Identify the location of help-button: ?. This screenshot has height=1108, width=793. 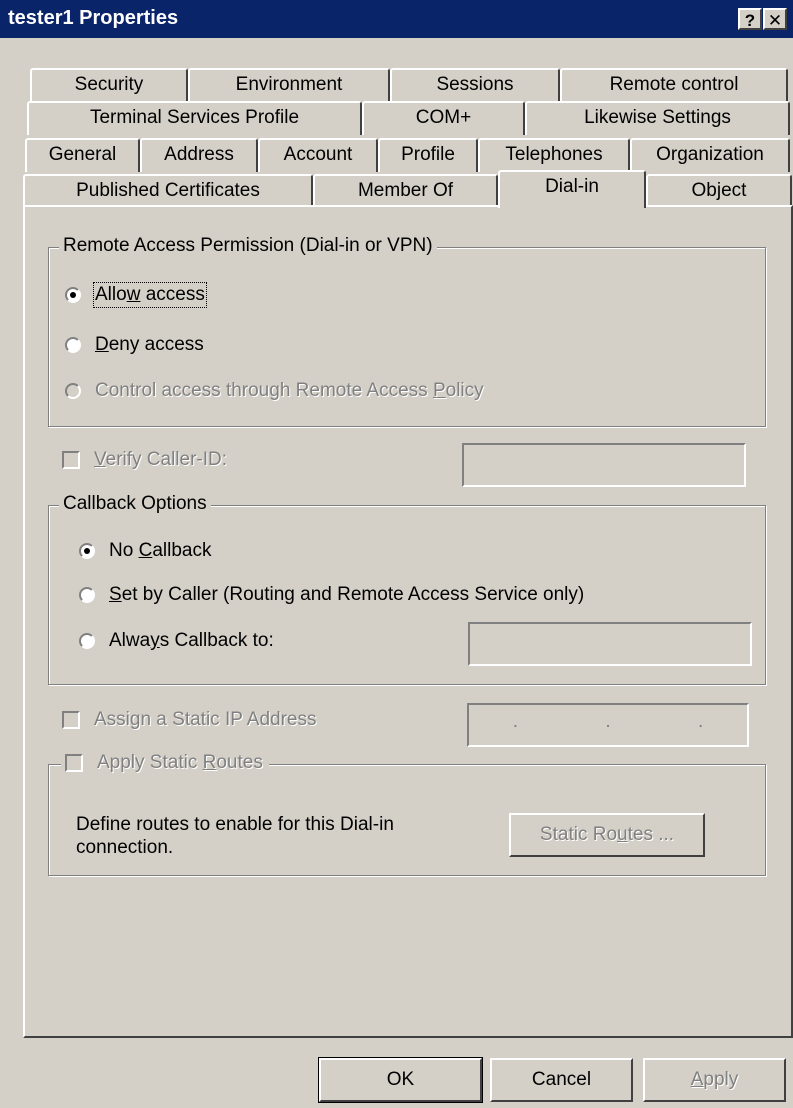
(750, 19).